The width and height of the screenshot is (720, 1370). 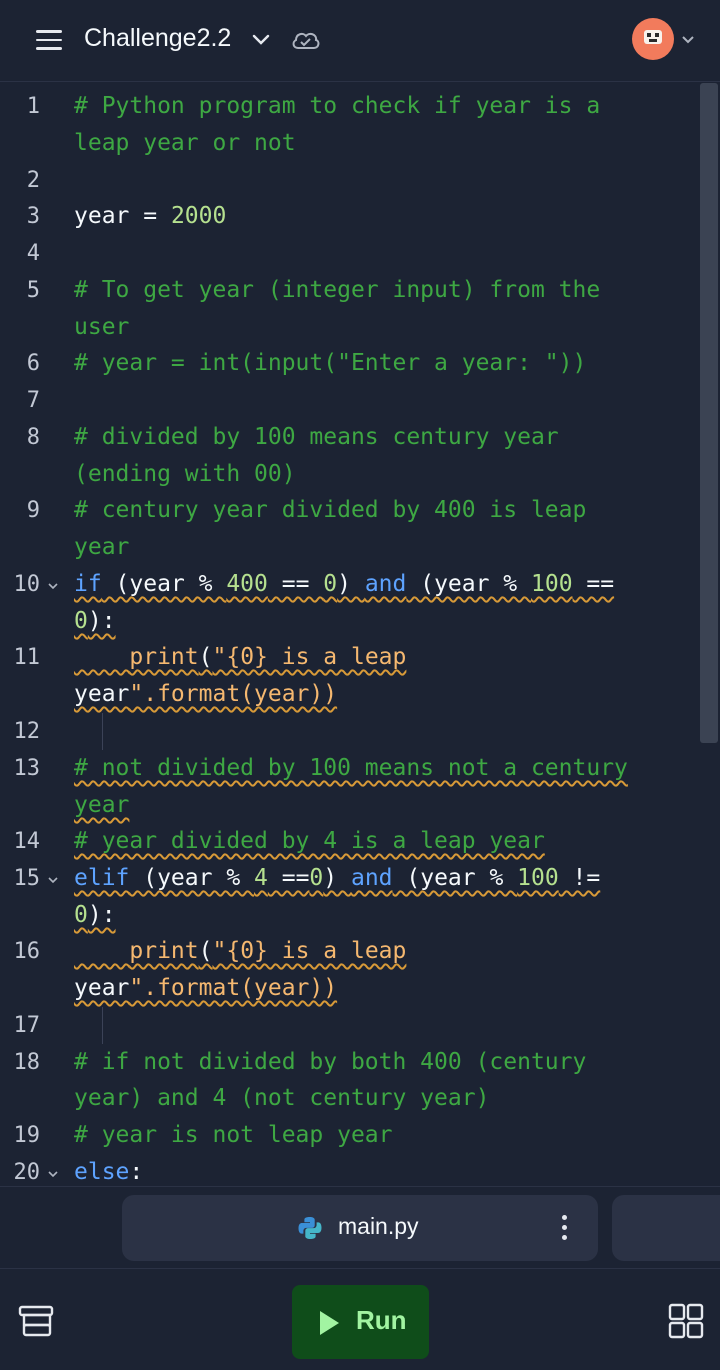 I want to click on line-number: 14, so click(x=27, y=841).